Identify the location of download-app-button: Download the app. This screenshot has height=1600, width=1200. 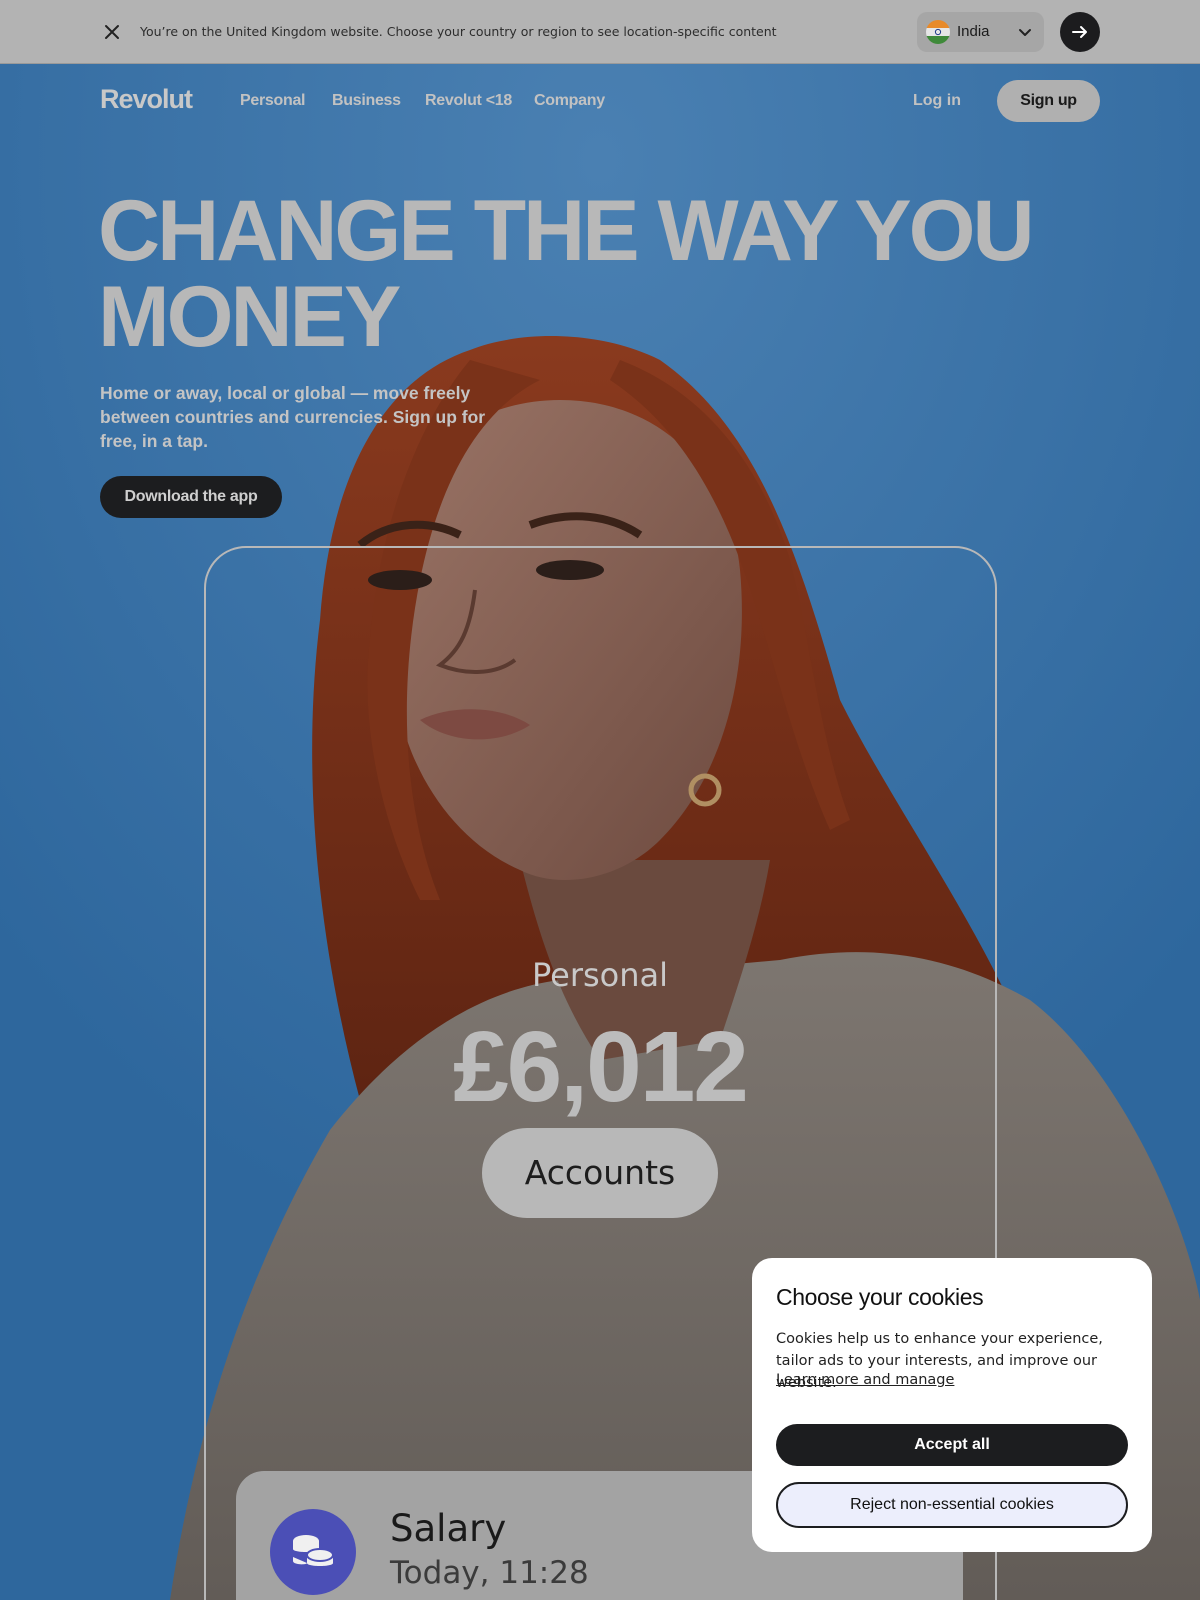
(191, 497).